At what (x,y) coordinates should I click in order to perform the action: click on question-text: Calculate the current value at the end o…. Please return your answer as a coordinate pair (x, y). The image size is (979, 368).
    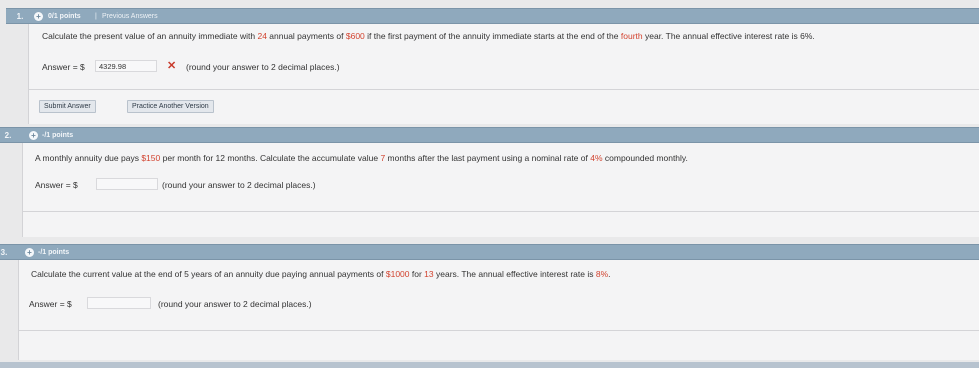
    Looking at the image, I should click on (321, 274).